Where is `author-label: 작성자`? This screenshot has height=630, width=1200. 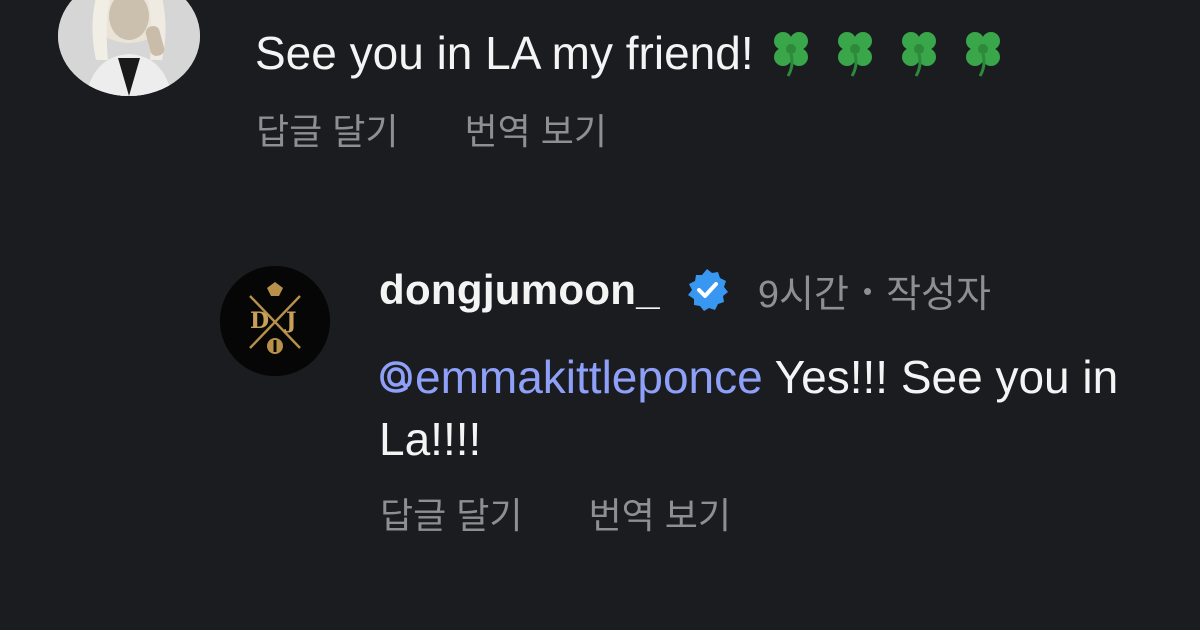
author-label: 작성자 is located at coordinates (938, 294).